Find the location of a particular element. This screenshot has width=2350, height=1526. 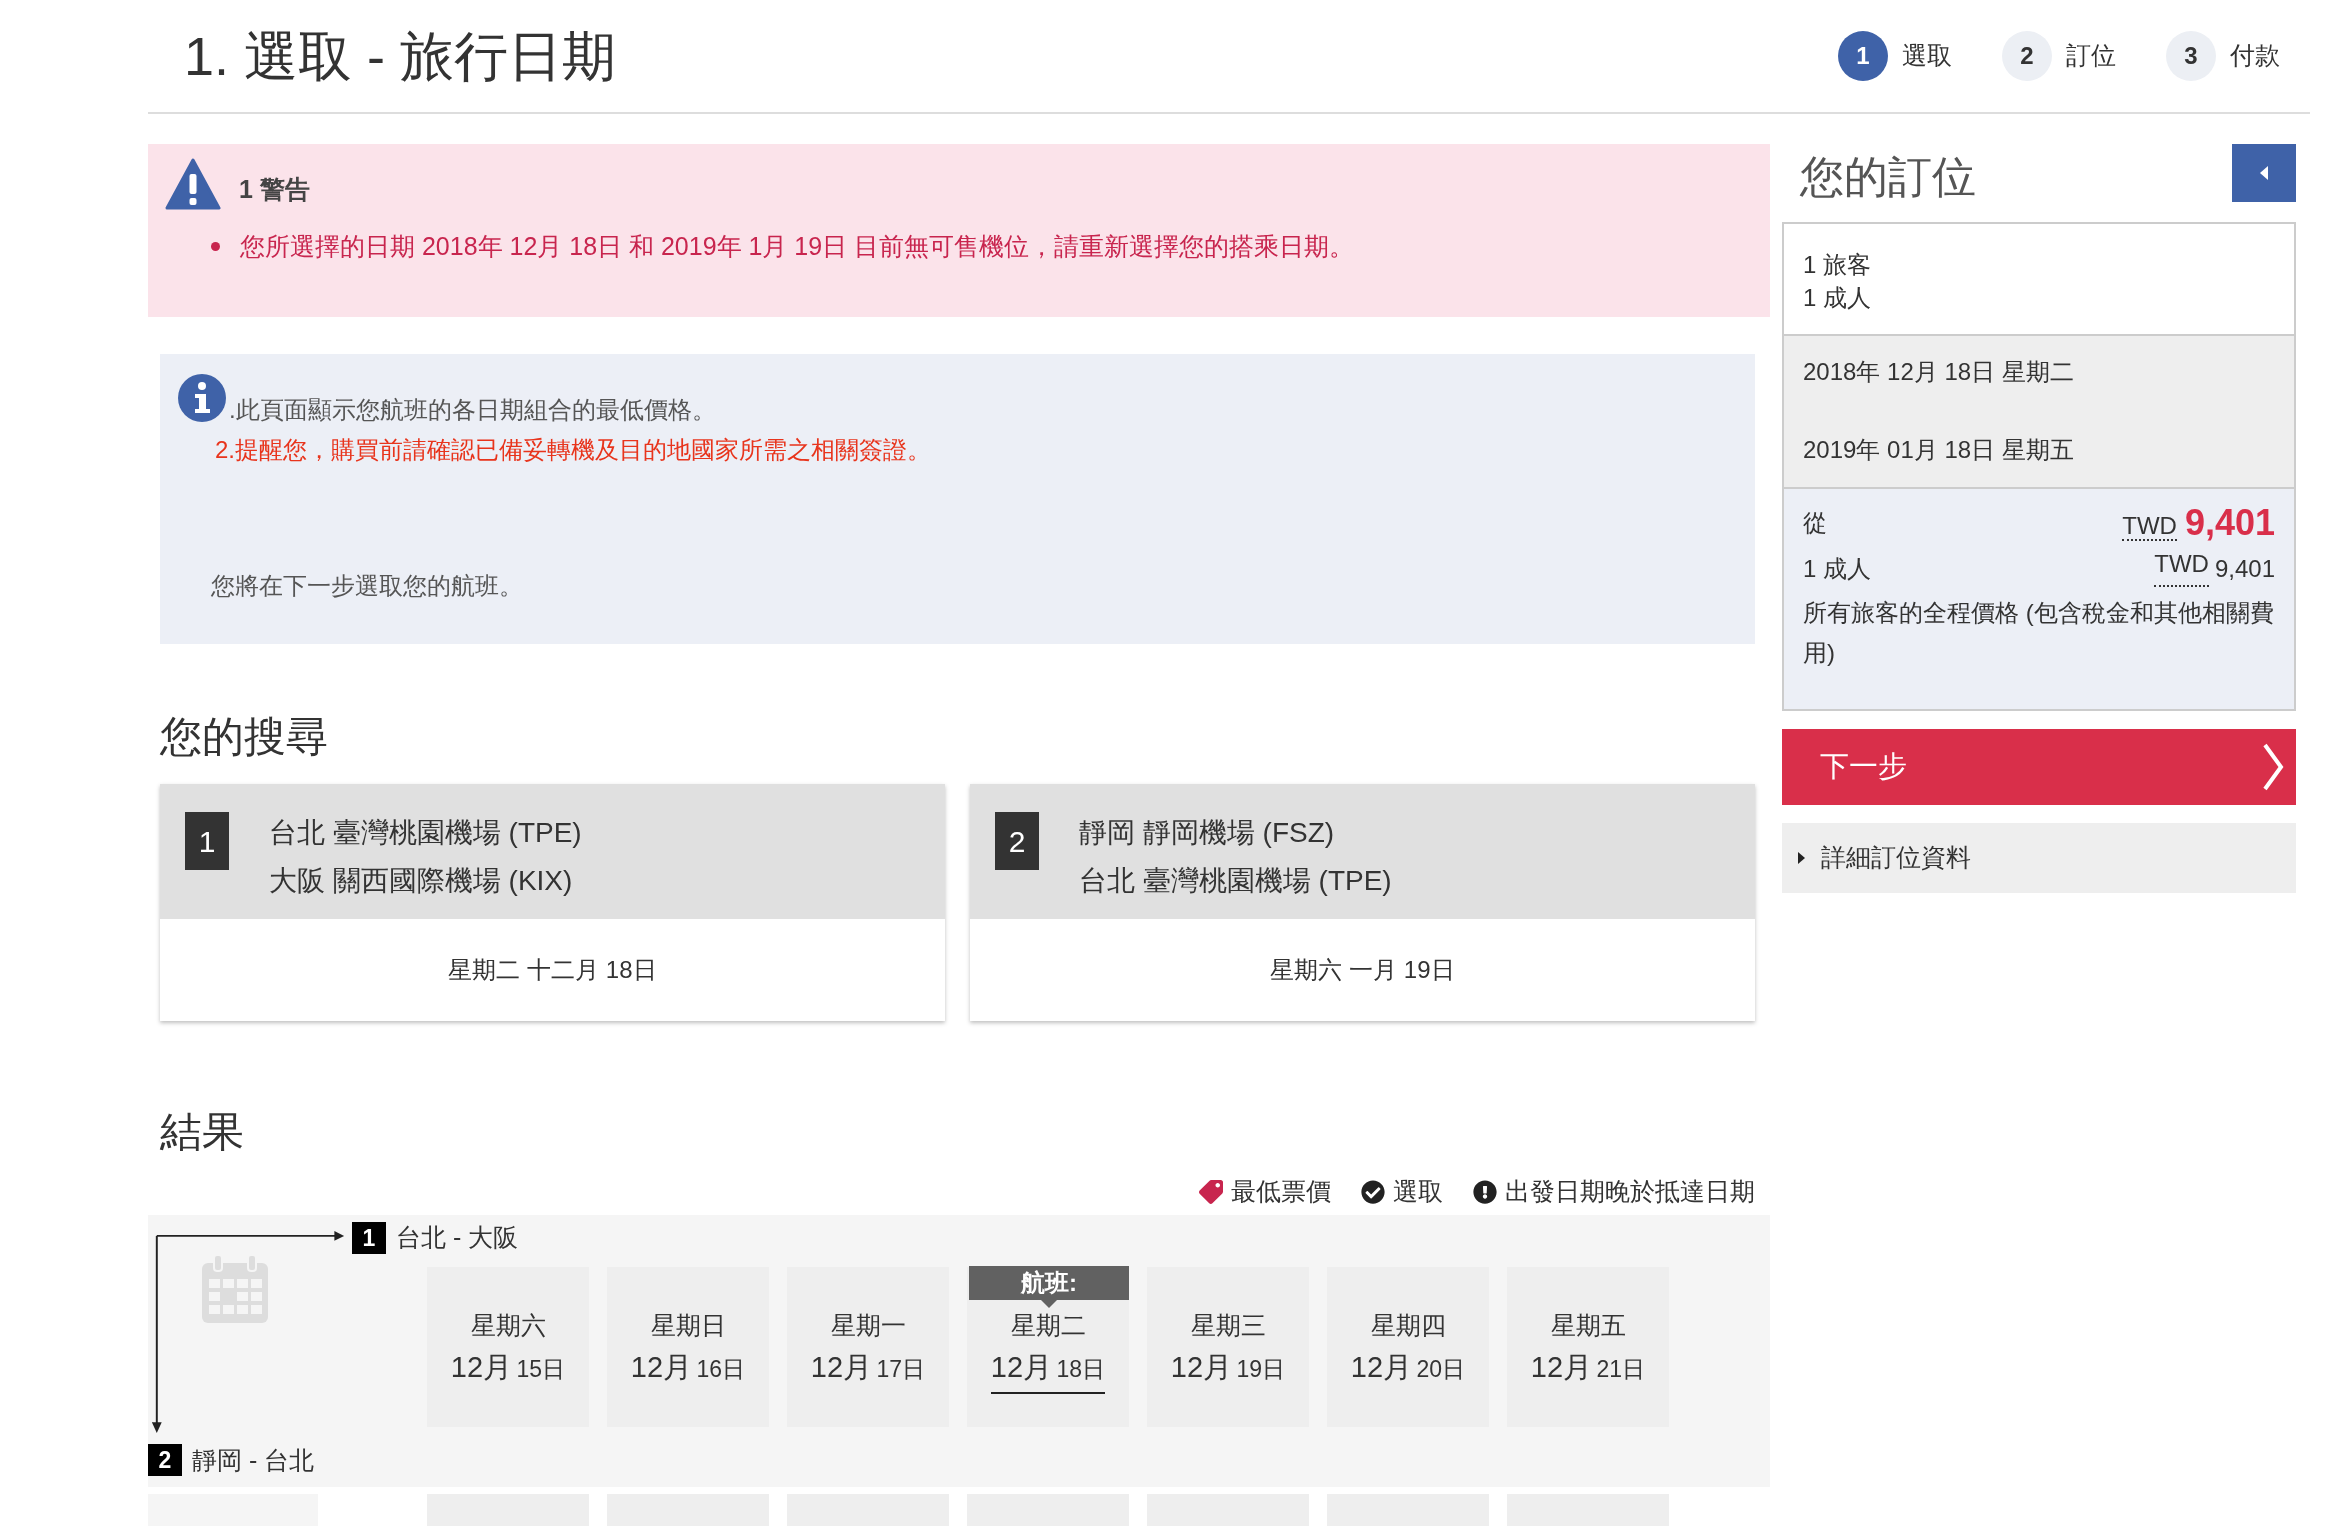

date-cell: 星期日 12月 16日 is located at coordinates (688, 1346).